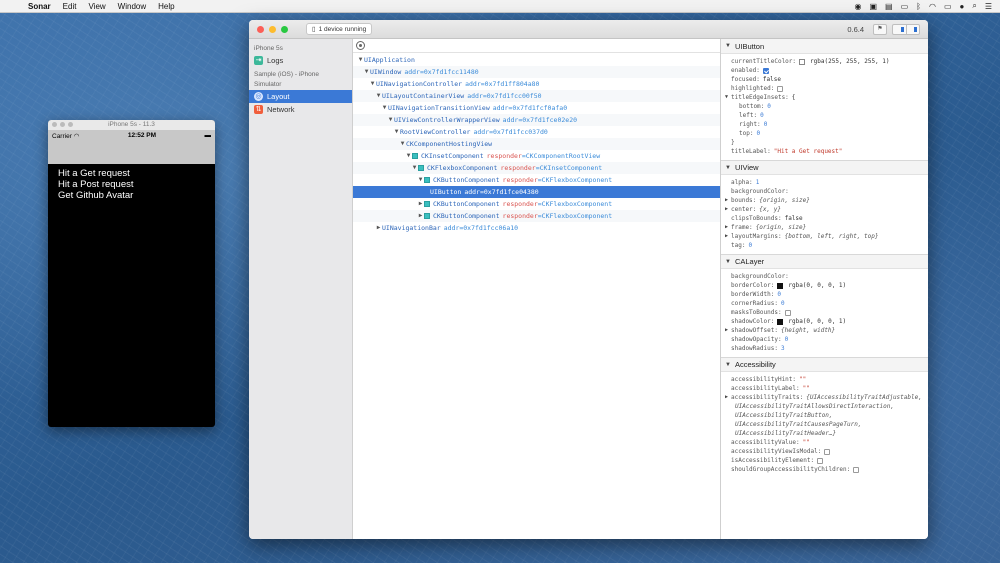 The height and width of the screenshot is (563, 1000). I want to click on enabled-checkbox, so click(765, 70).